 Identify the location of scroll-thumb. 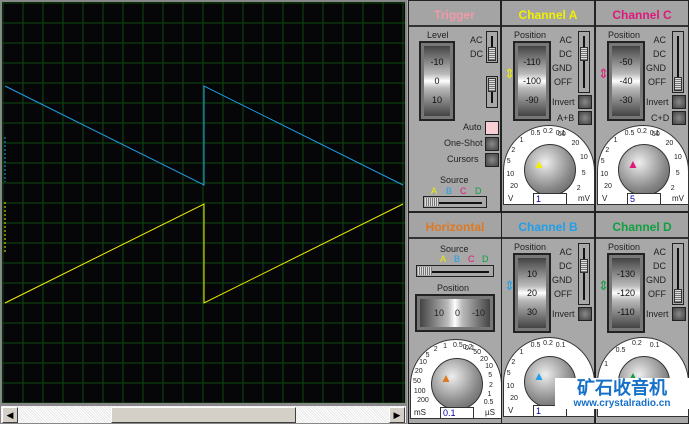
(203, 415).